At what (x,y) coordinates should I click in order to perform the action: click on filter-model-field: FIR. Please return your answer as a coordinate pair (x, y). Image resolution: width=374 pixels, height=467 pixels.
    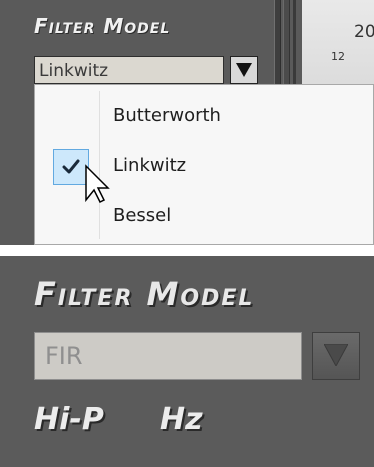
    Looking at the image, I should click on (168, 356).